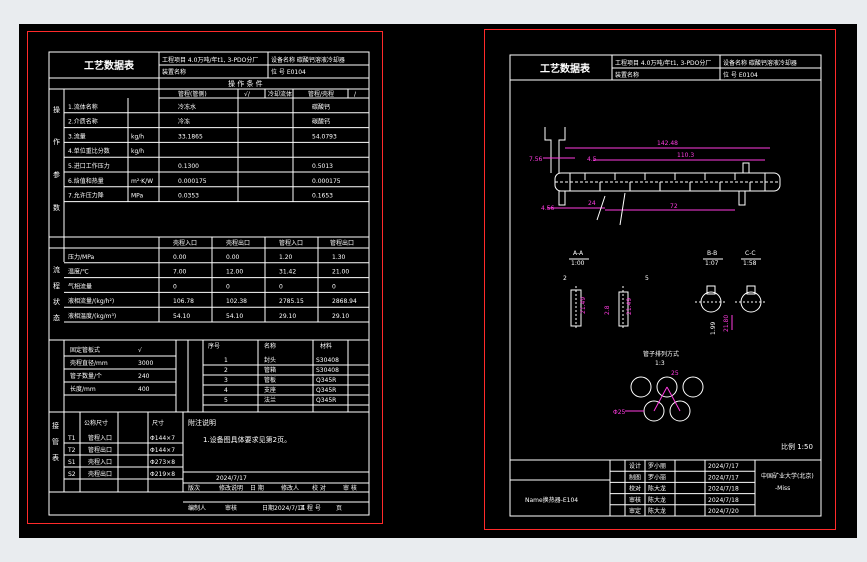 This screenshot has height=562, width=867. I want to click on parts-header-0: 序号, so click(214, 346).